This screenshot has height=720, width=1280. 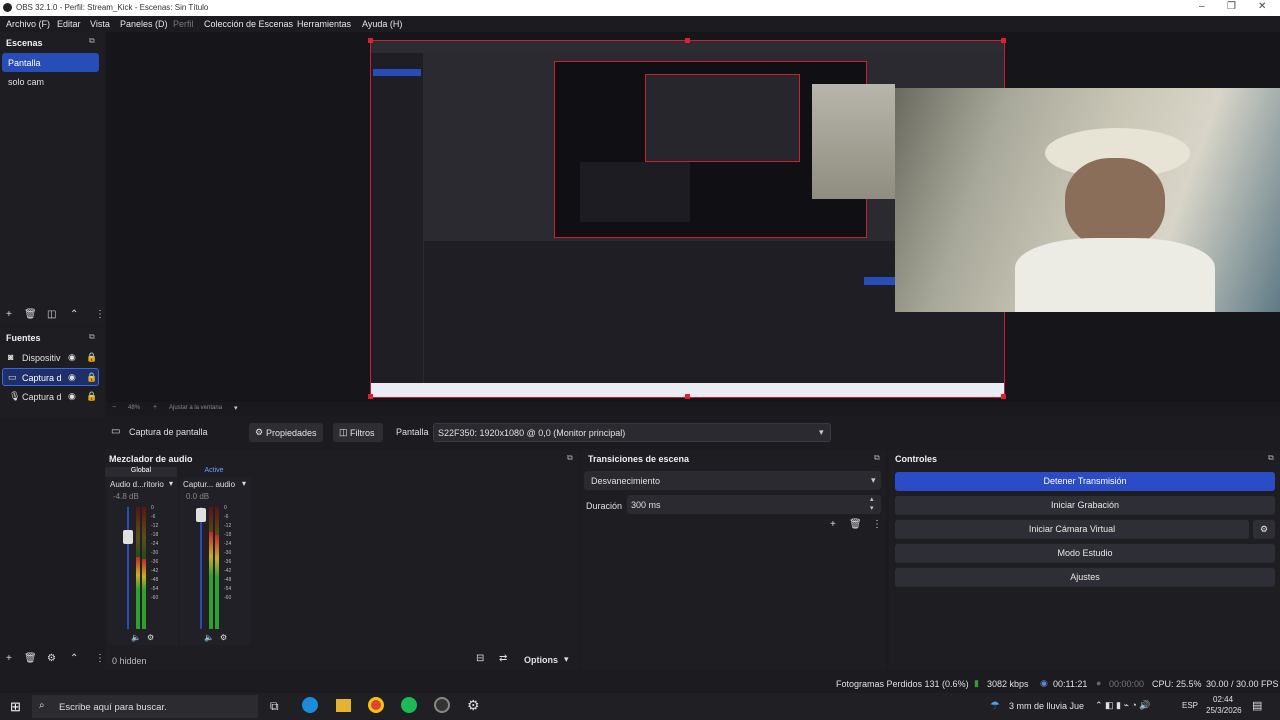 What do you see at coordinates (382, 24) in the screenshot?
I see `menu-ayuda: Ayuda (H)` at bounding box center [382, 24].